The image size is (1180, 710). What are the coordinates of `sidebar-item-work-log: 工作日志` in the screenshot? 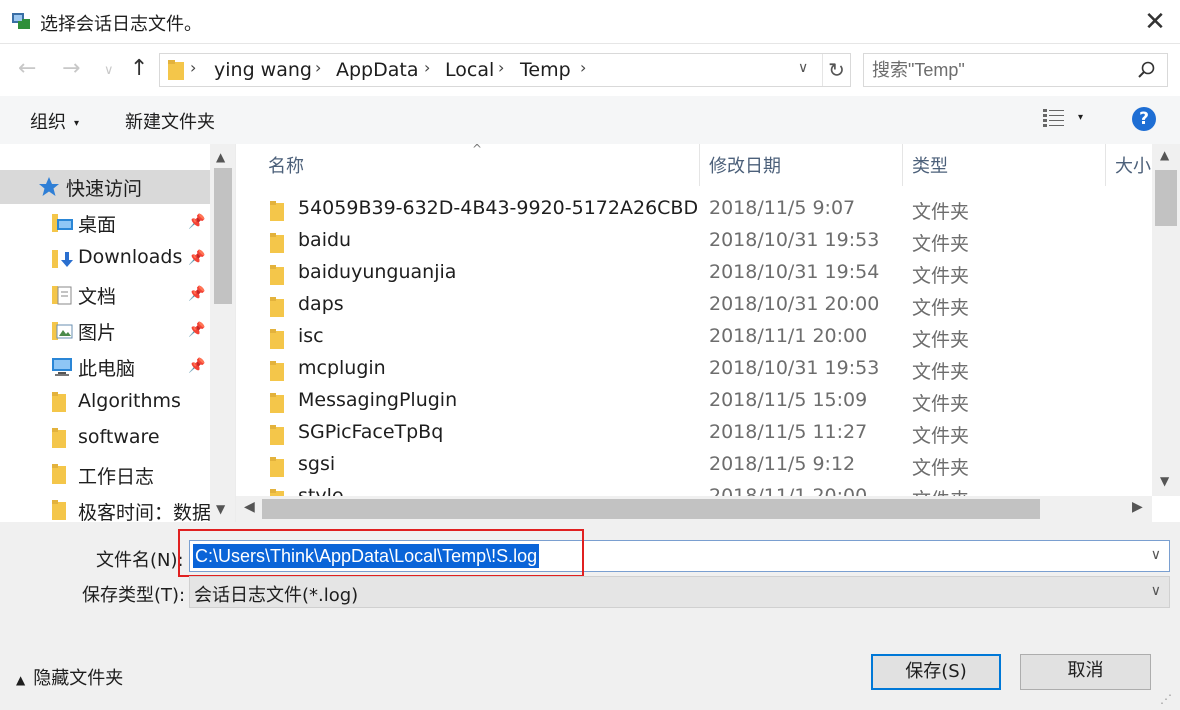 It's located at (105, 475).